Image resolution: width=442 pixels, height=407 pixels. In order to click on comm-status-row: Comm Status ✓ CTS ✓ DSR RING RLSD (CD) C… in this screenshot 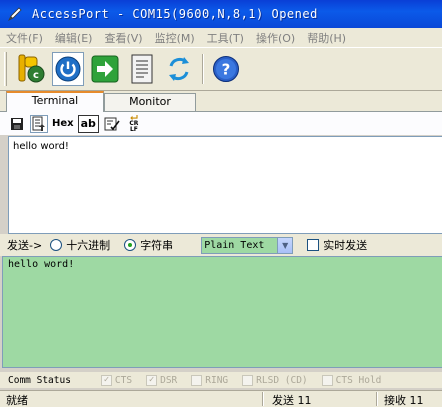, I will do `click(221, 380)`.